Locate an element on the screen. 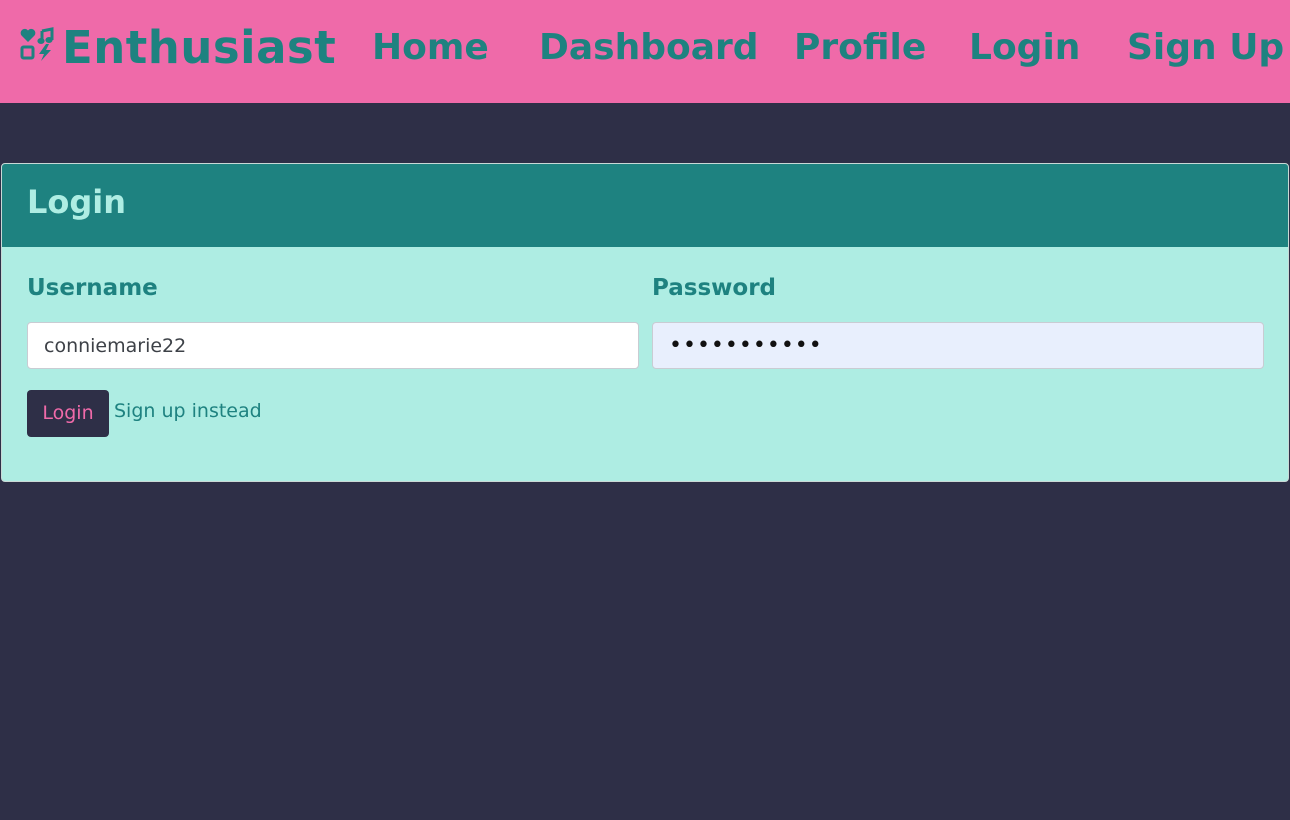  brand-name: Enthusiast is located at coordinates (199, 47).